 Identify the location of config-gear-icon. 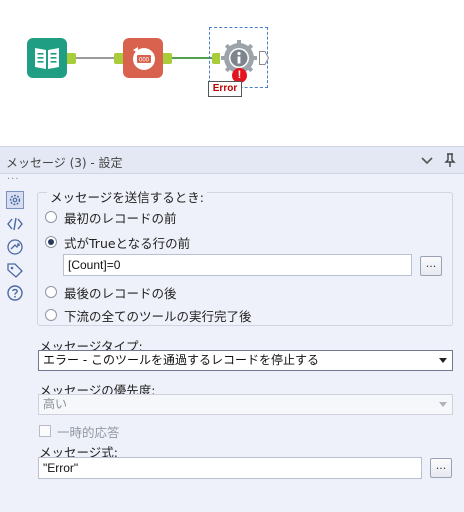
(15, 200).